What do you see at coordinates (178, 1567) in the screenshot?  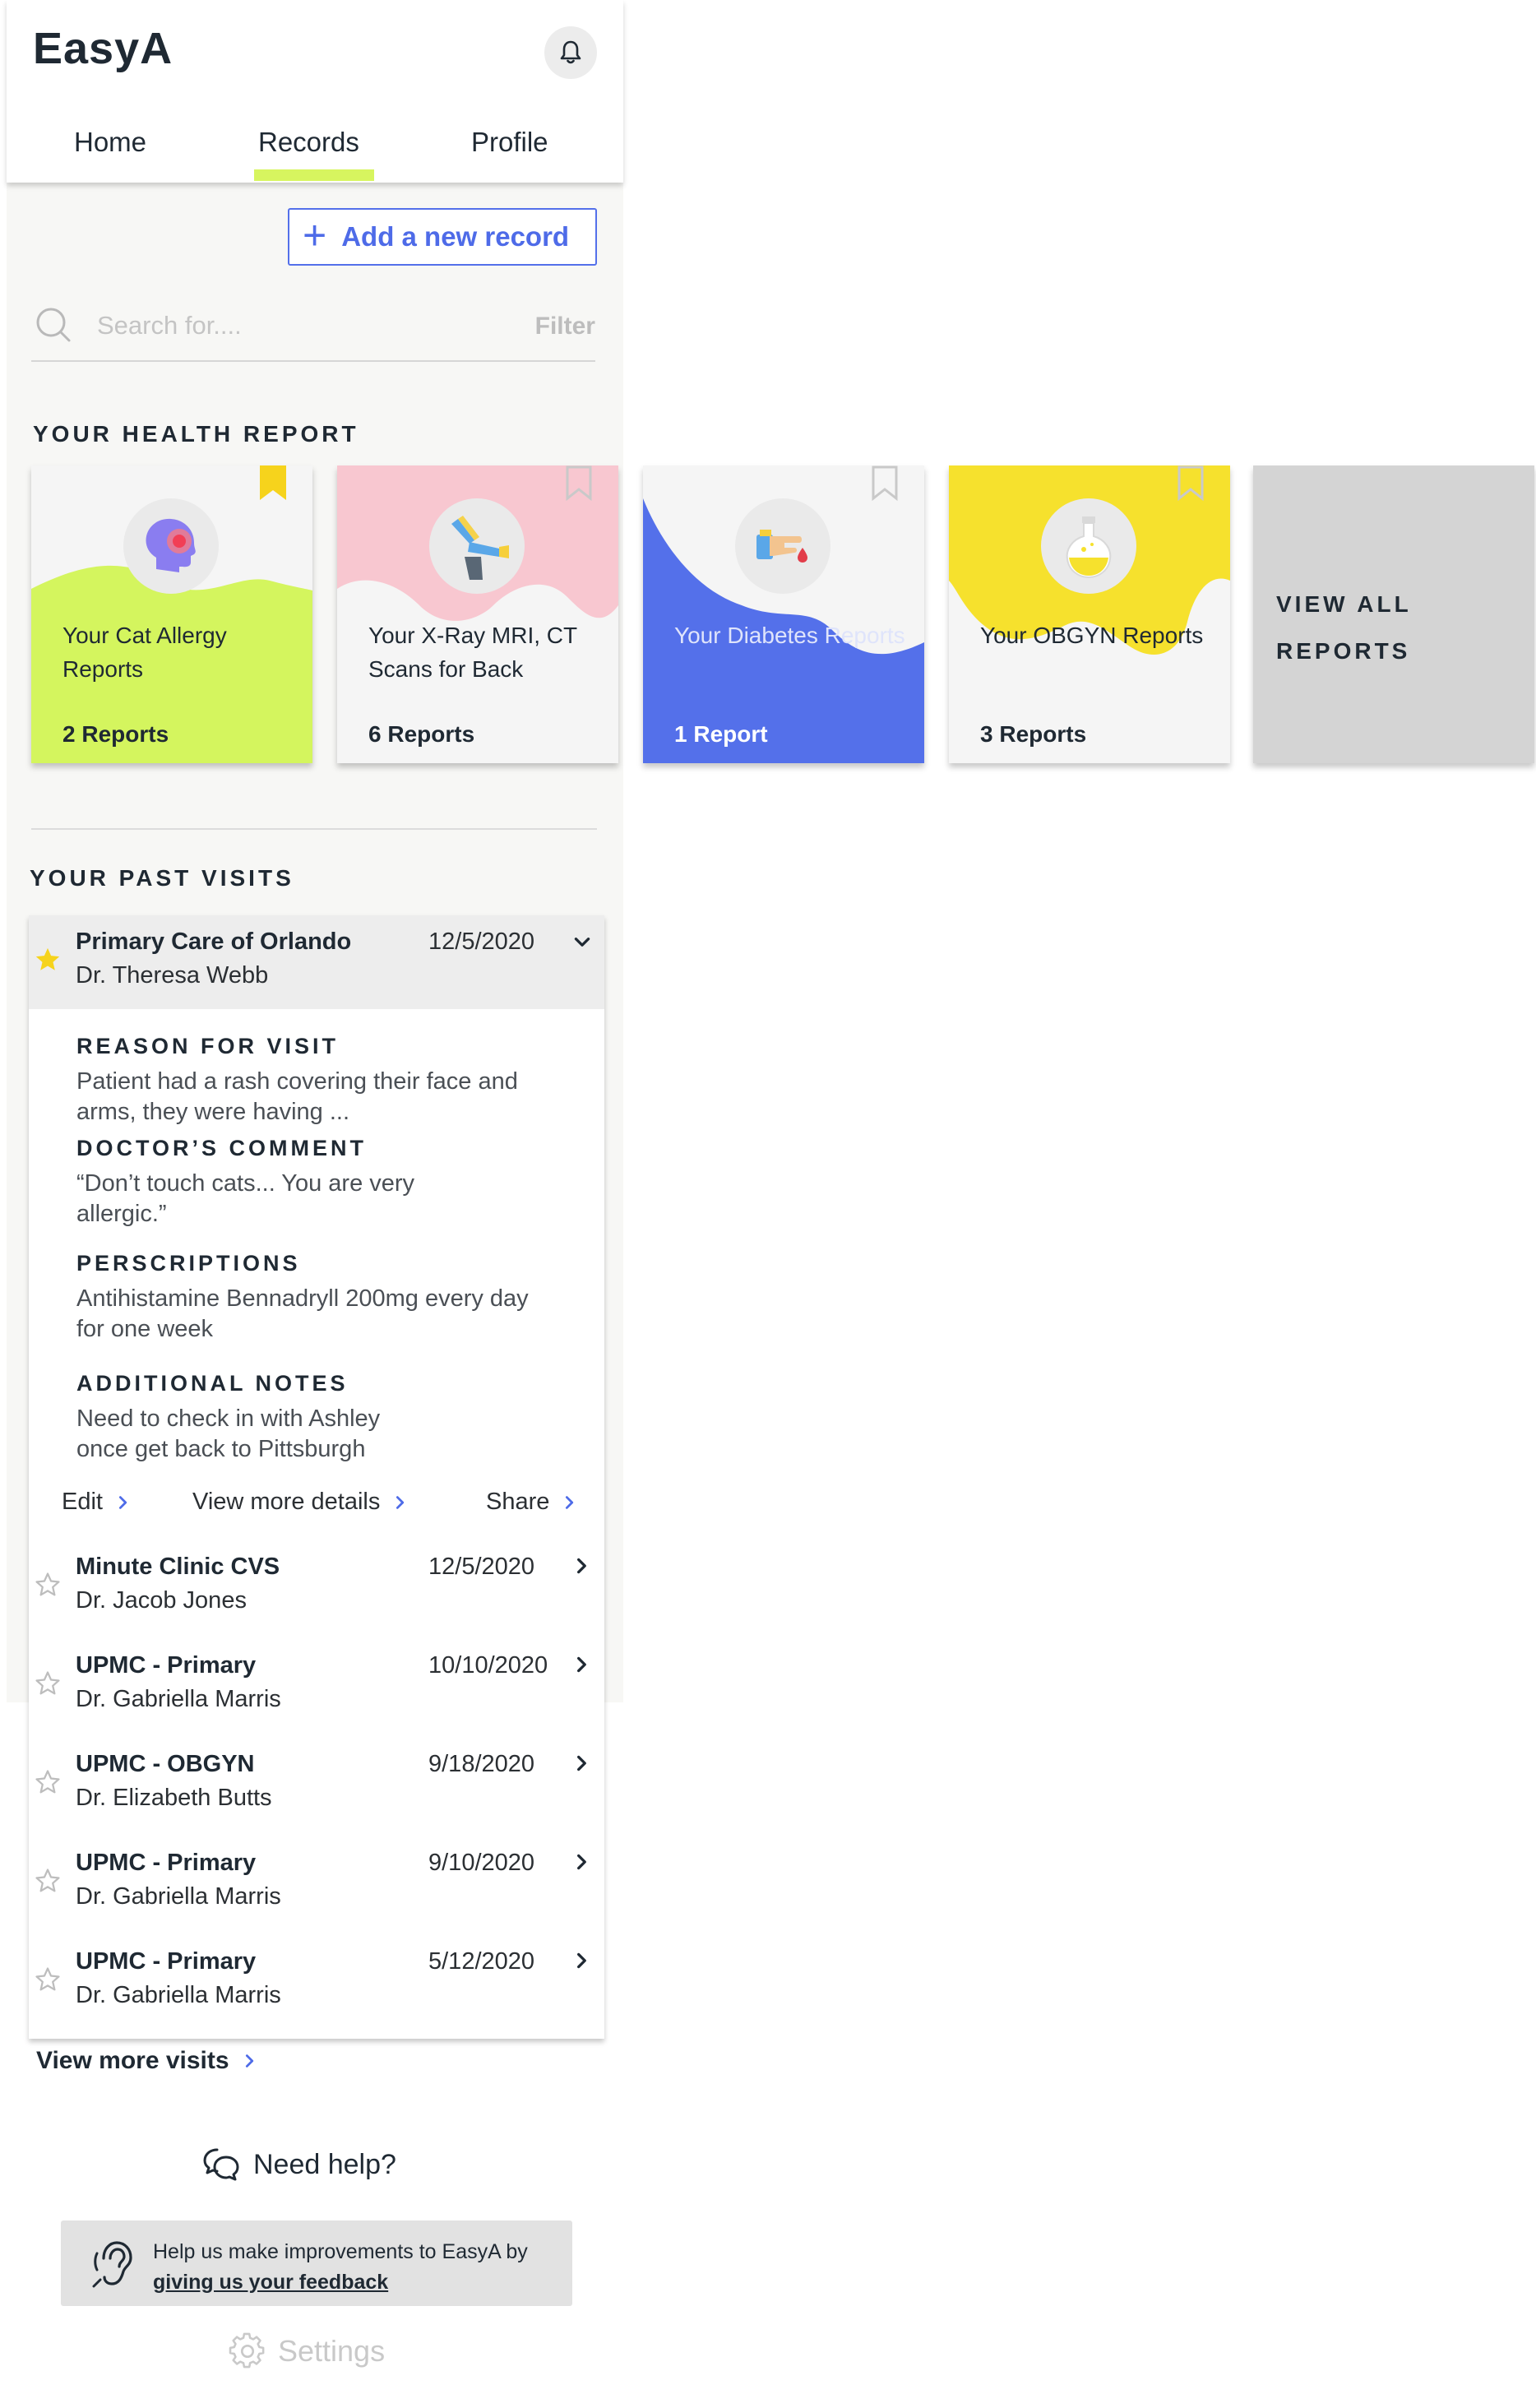 I see `visit-place: Minute Clinic CVS` at bounding box center [178, 1567].